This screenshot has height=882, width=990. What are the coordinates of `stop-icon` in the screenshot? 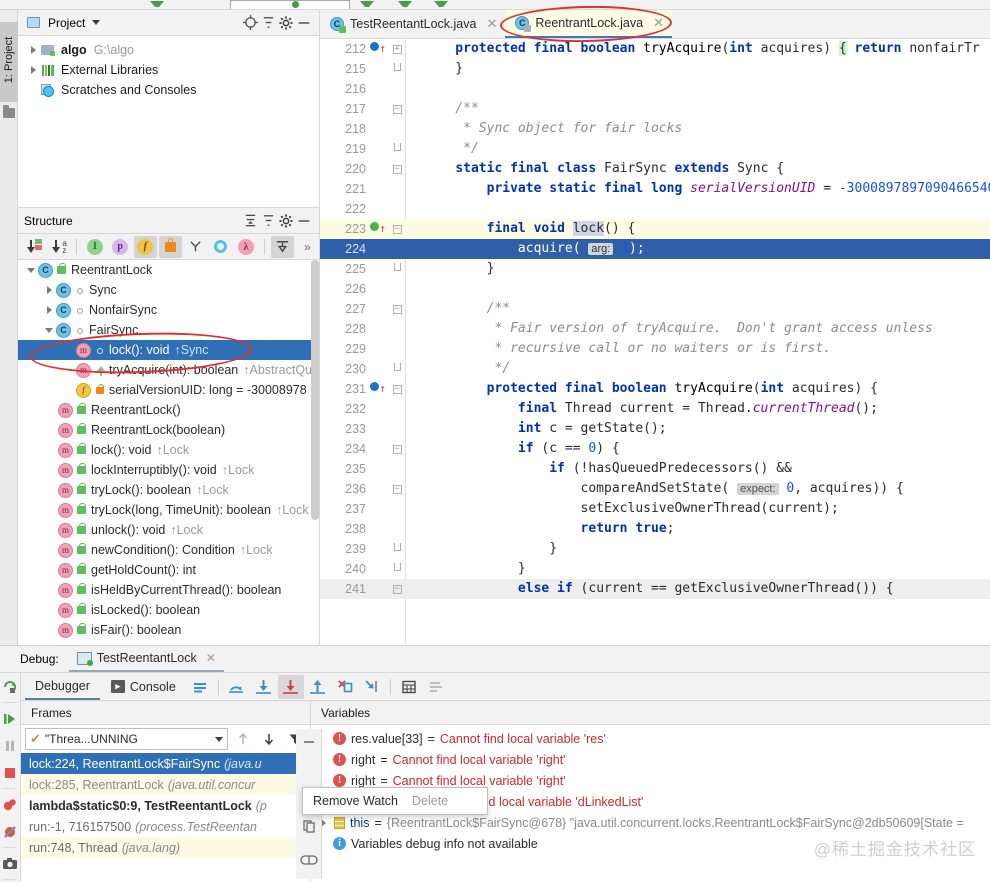 It's located at (10, 772).